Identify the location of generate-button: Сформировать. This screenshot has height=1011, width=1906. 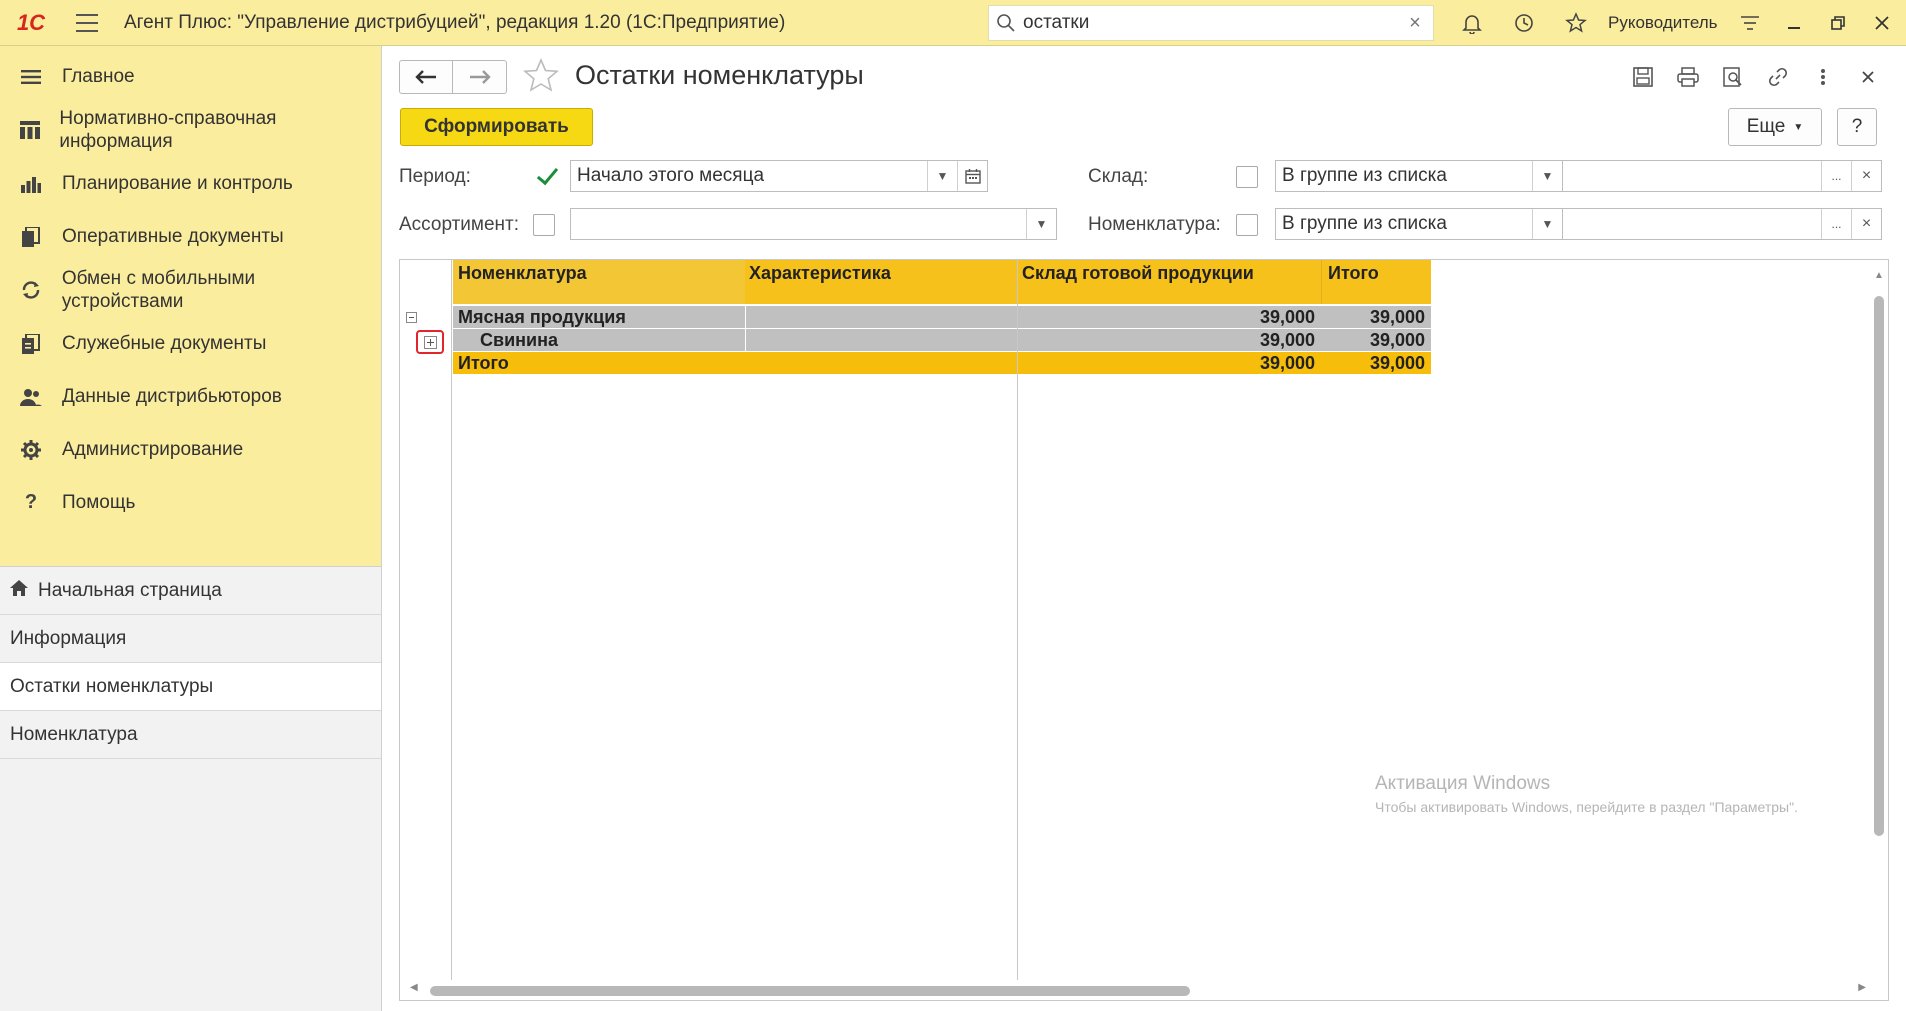
(496, 127).